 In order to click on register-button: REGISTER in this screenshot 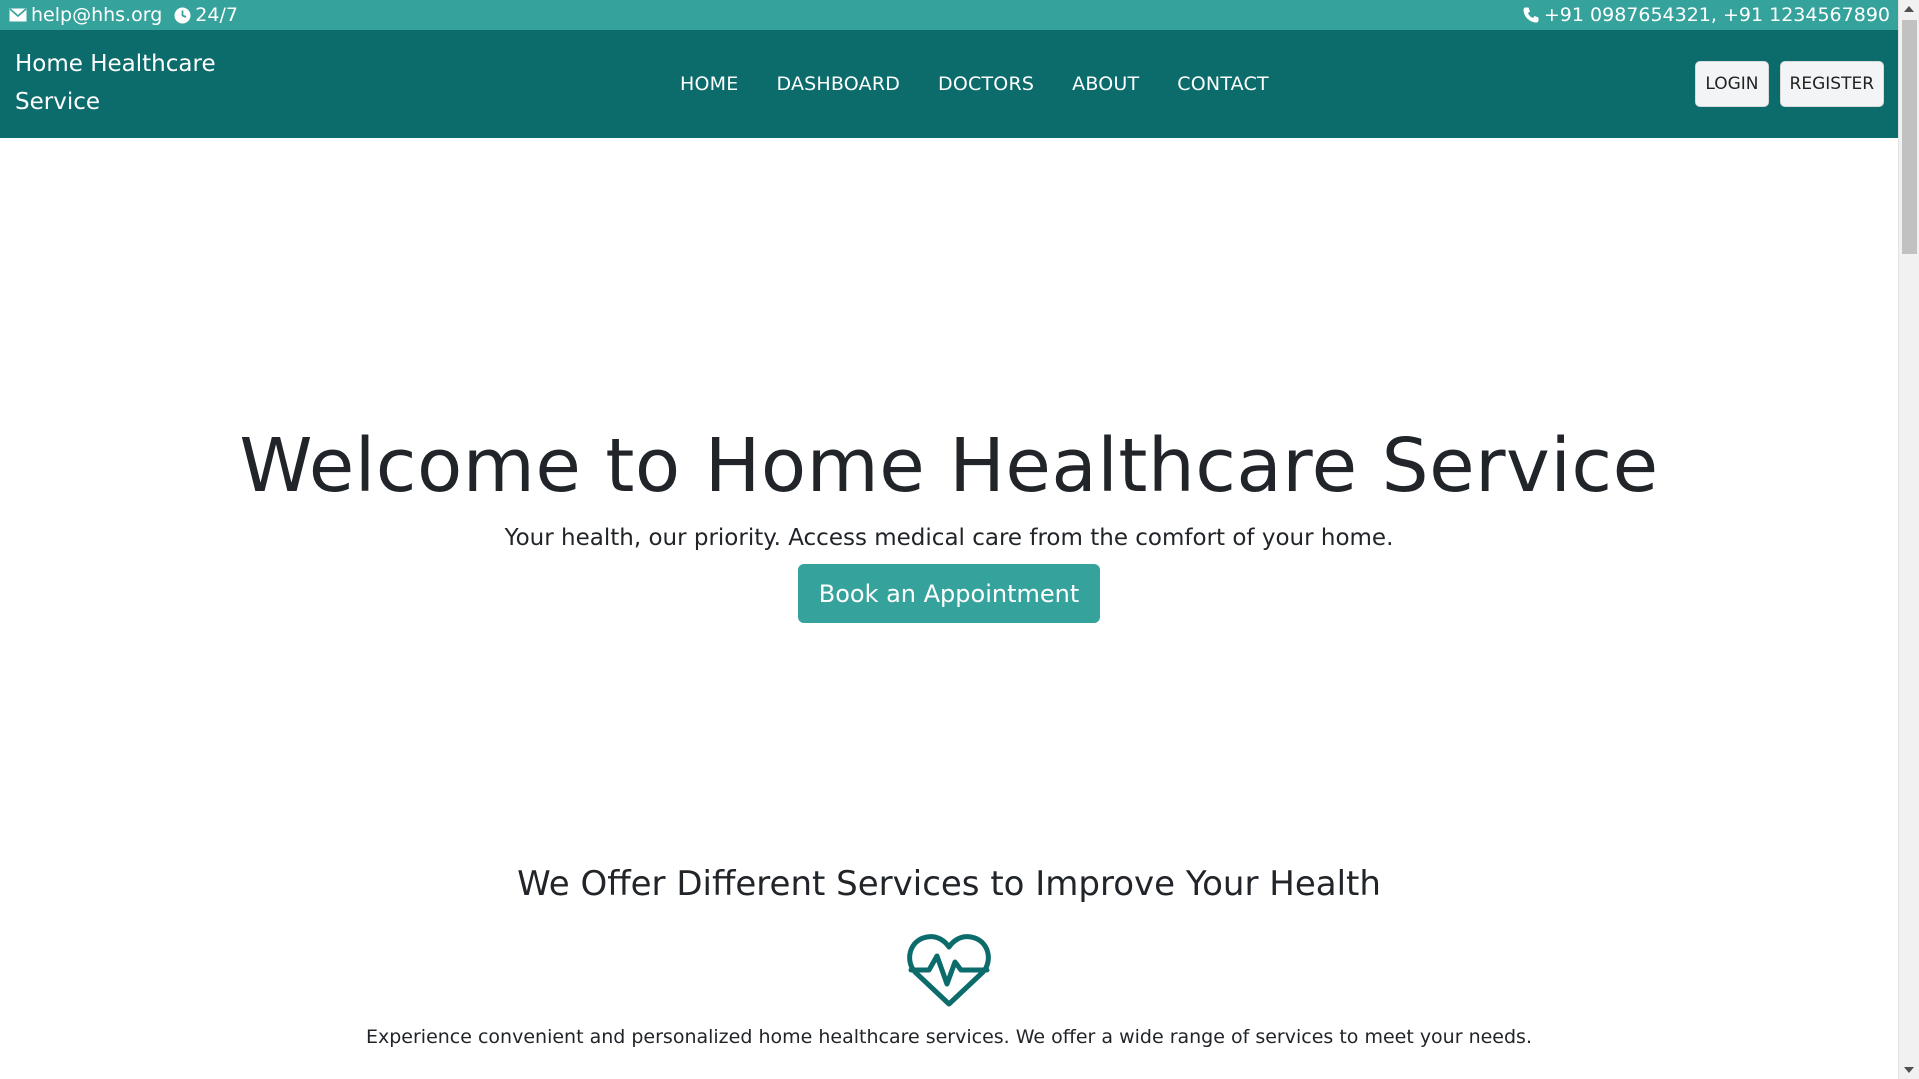, I will do `click(1831, 84)`.